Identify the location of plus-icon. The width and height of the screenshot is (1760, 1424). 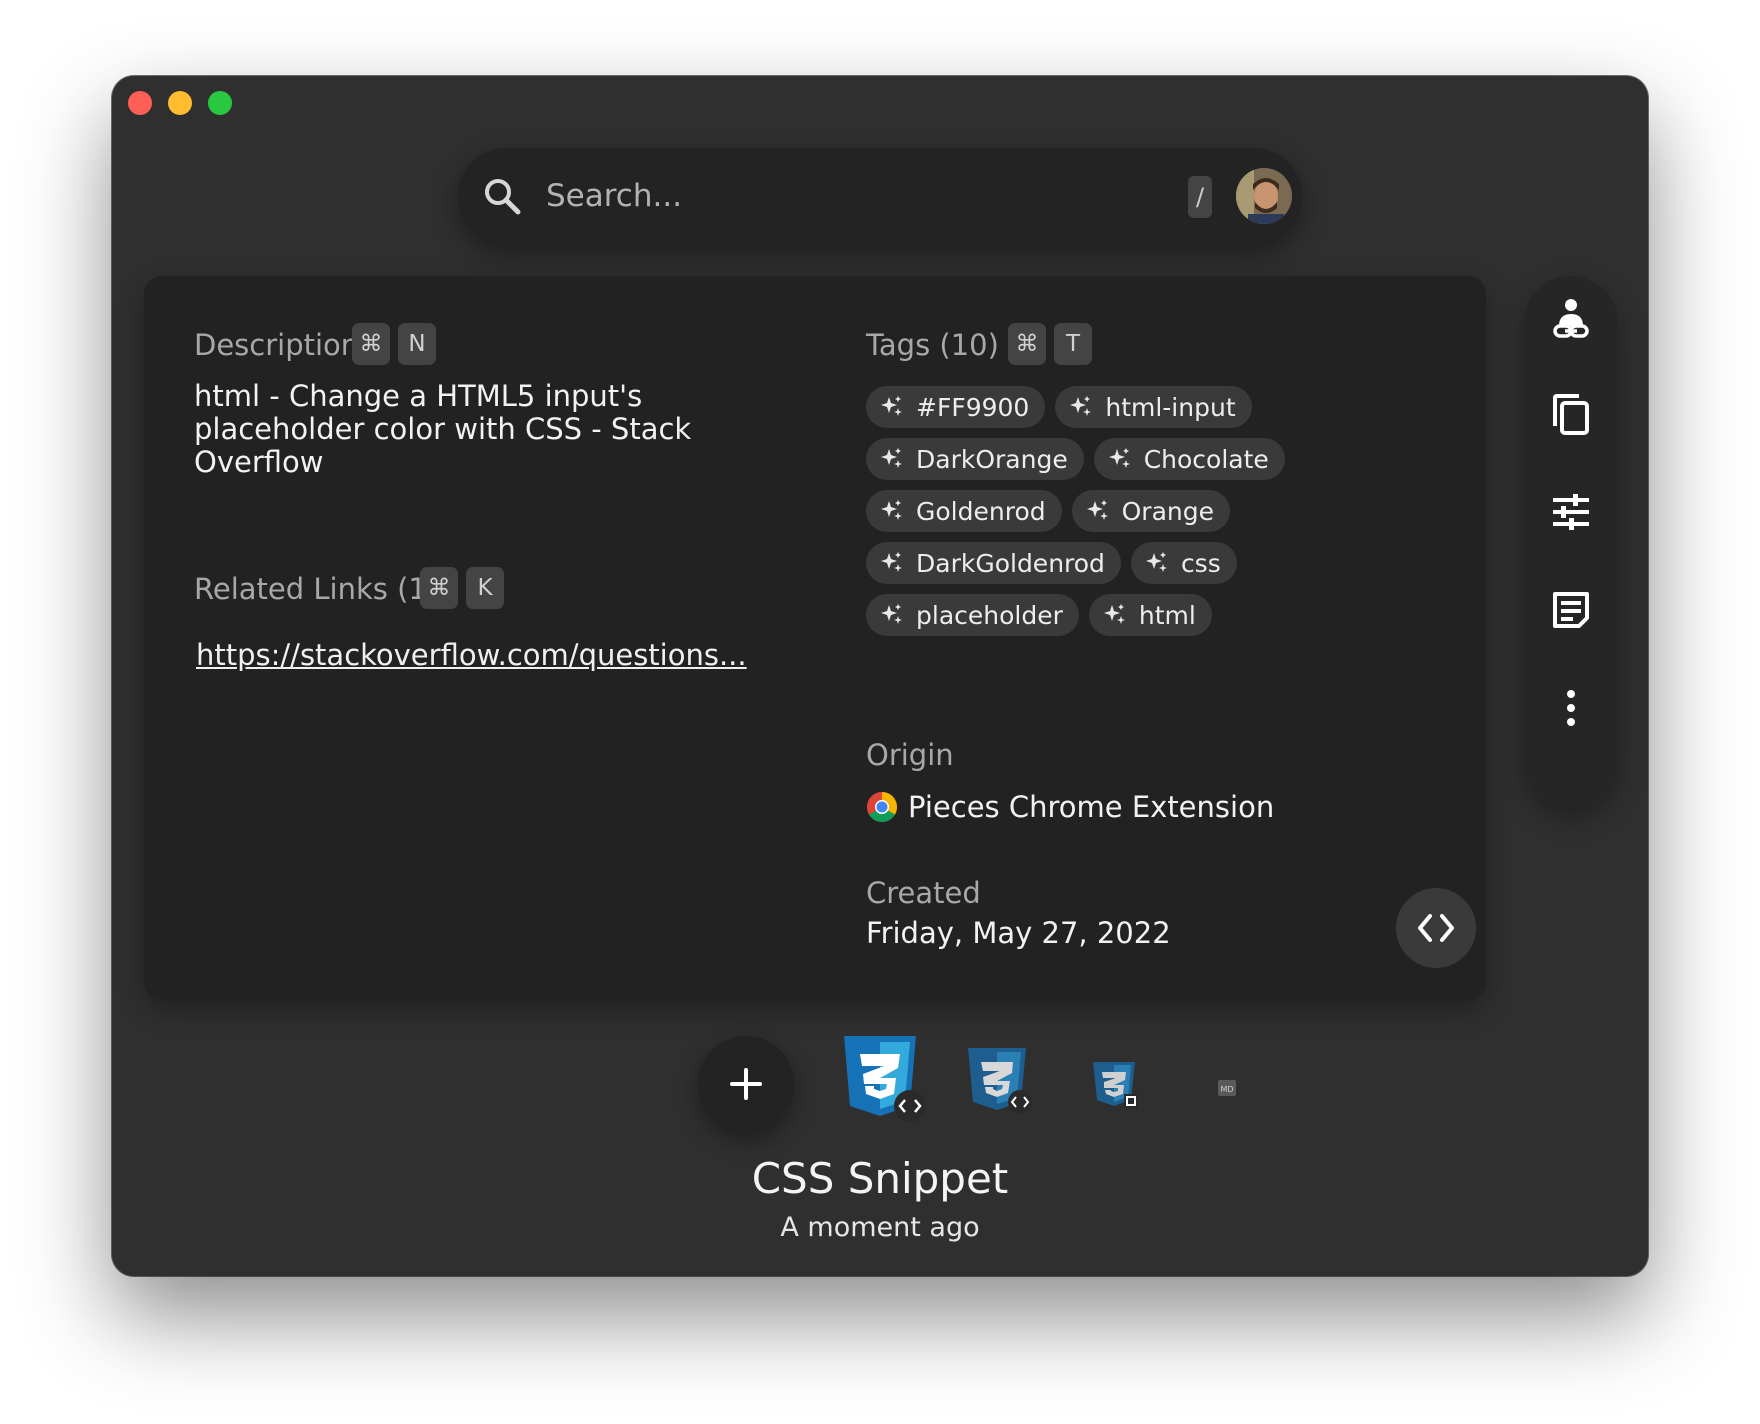
(746, 1084).